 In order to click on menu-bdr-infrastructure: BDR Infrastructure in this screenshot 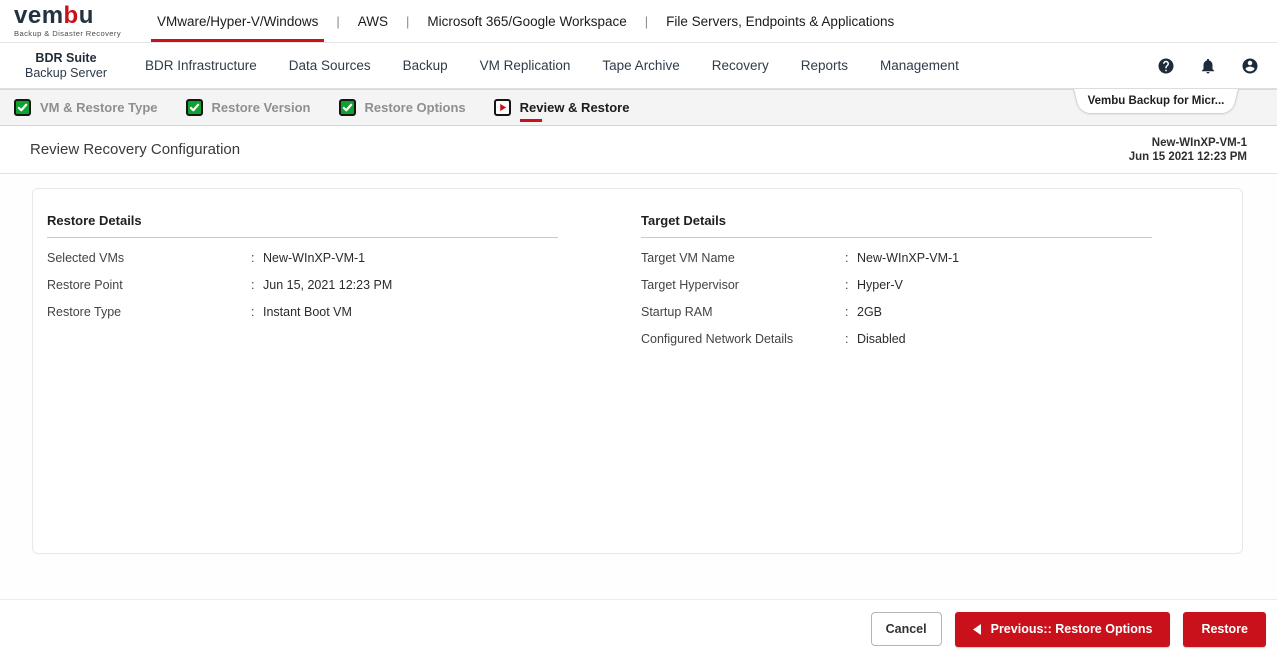, I will do `click(201, 65)`.